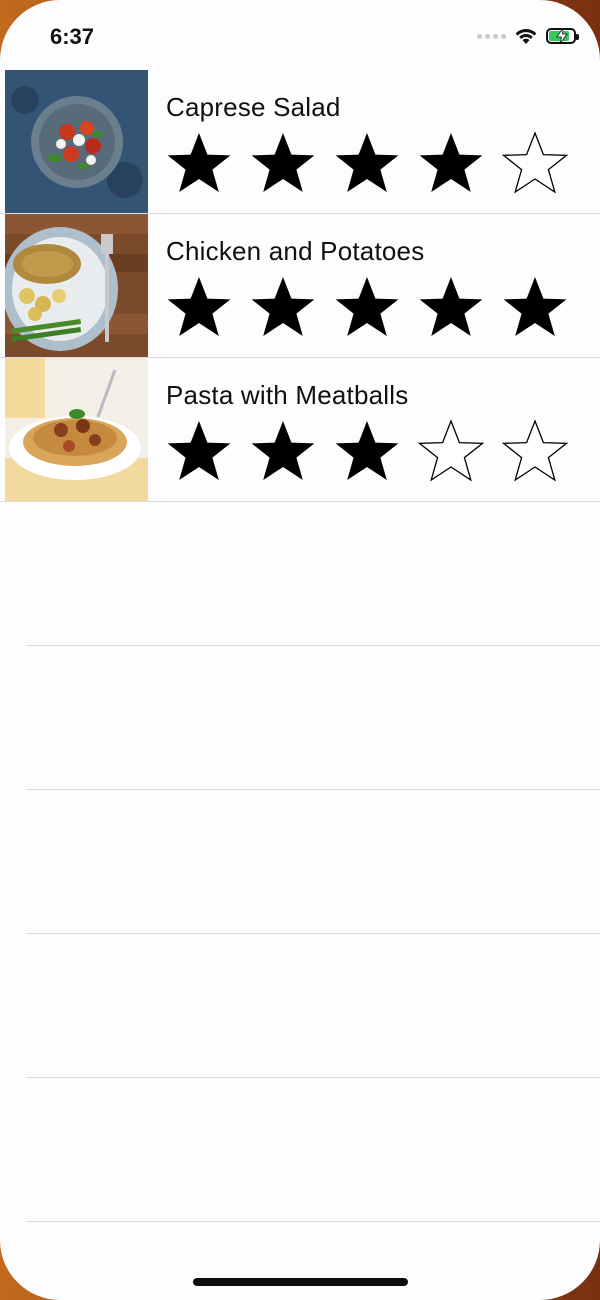 The height and width of the screenshot is (1300, 600). I want to click on status-indicators, so click(528, 36).